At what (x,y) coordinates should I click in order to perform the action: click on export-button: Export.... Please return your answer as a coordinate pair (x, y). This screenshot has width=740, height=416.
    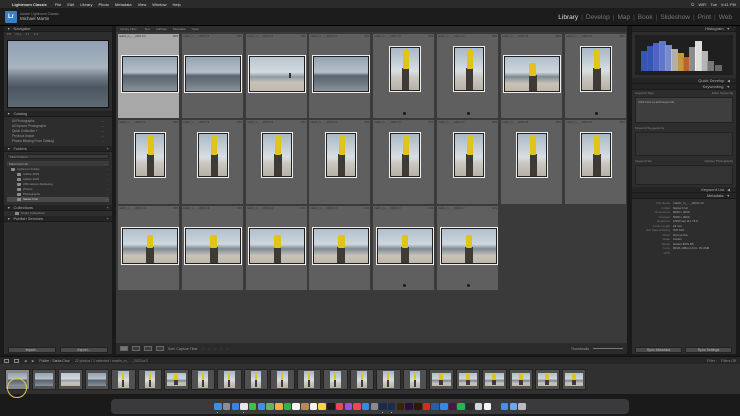
    Looking at the image, I should click on (84, 350).